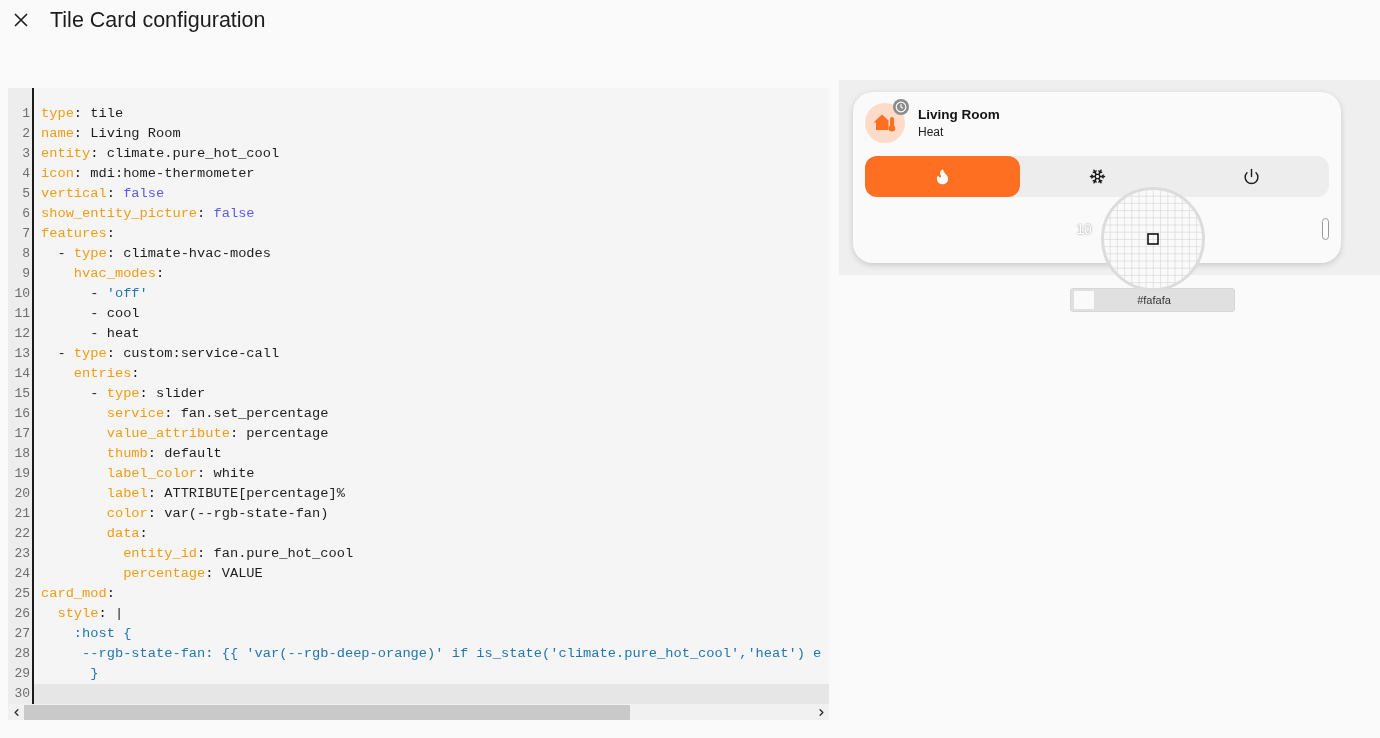  Describe the element at coordinates (1154, 300) in the screenshot. I see `color-value: #fafafa` at that location.